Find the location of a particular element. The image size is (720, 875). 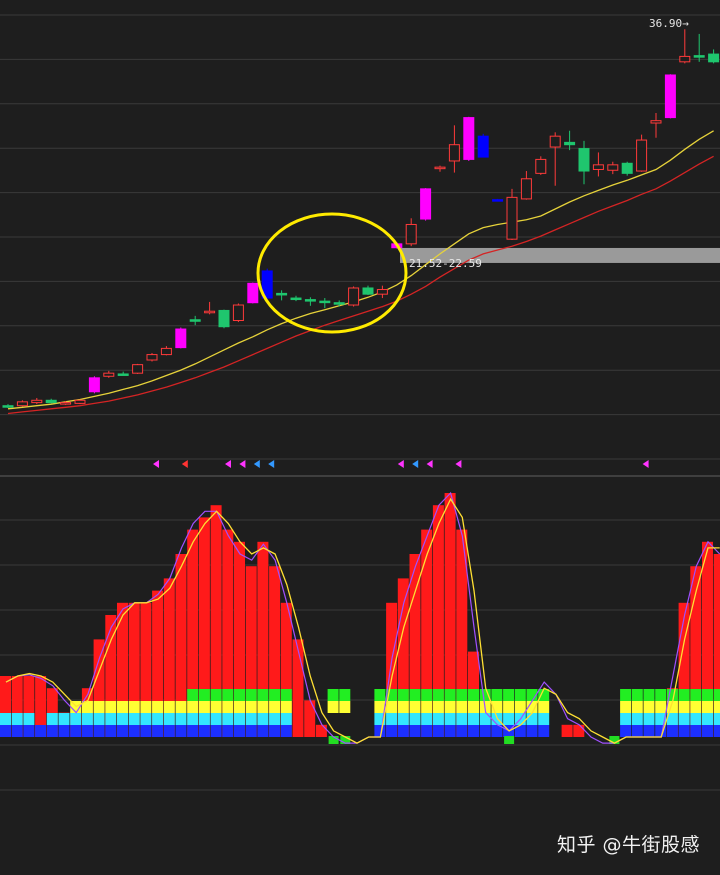

signal-markers is located at coordinates (401, 464).